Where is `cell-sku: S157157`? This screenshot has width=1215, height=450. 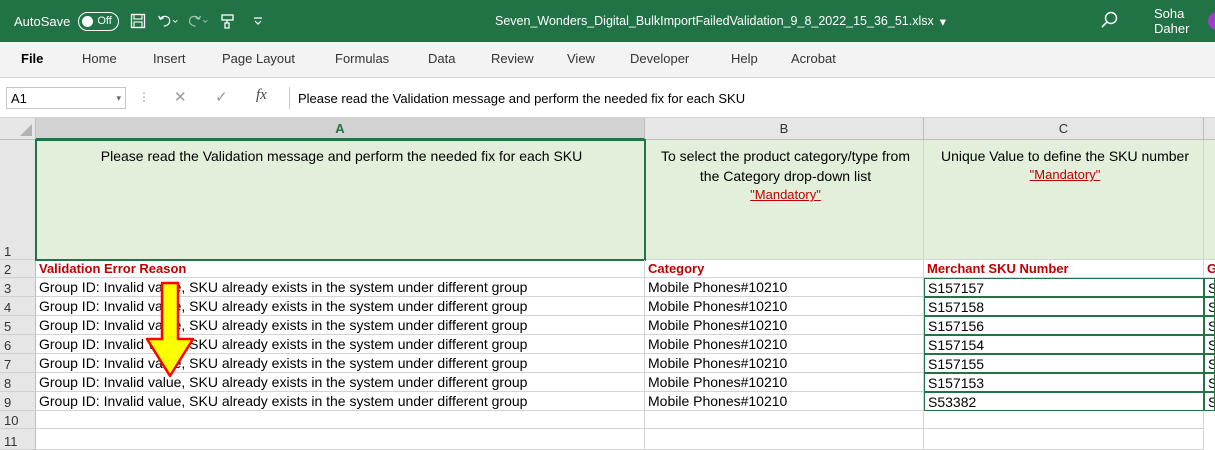 cell-sku: S157157 is located at coordinates (1064, 287).